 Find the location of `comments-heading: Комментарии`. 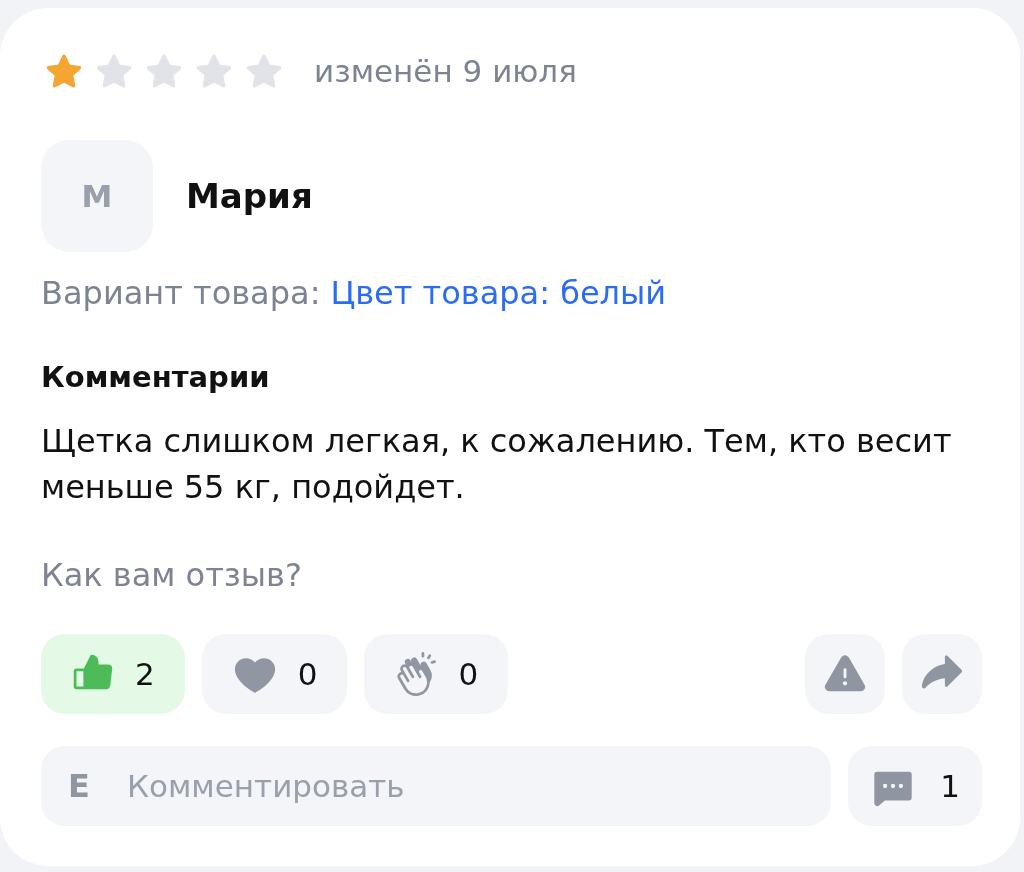

comments-heading: Комментарии is located at coordinates (155, 377).